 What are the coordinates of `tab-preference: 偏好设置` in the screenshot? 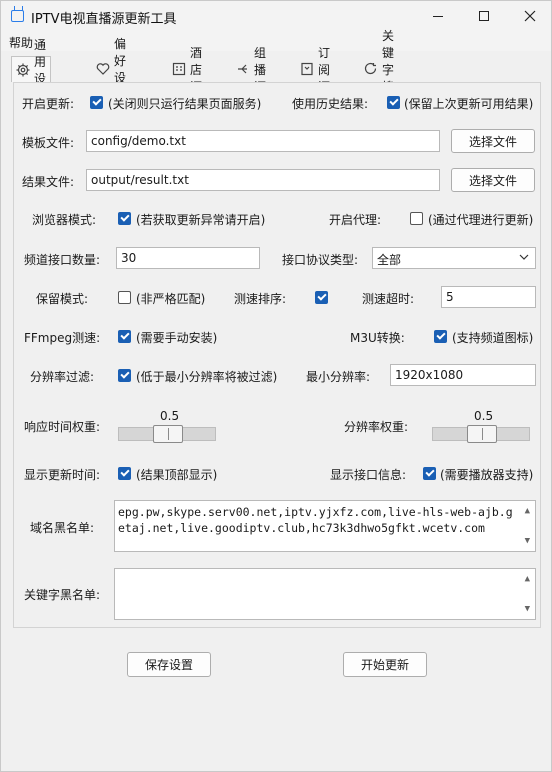 It's located at (111, 69).